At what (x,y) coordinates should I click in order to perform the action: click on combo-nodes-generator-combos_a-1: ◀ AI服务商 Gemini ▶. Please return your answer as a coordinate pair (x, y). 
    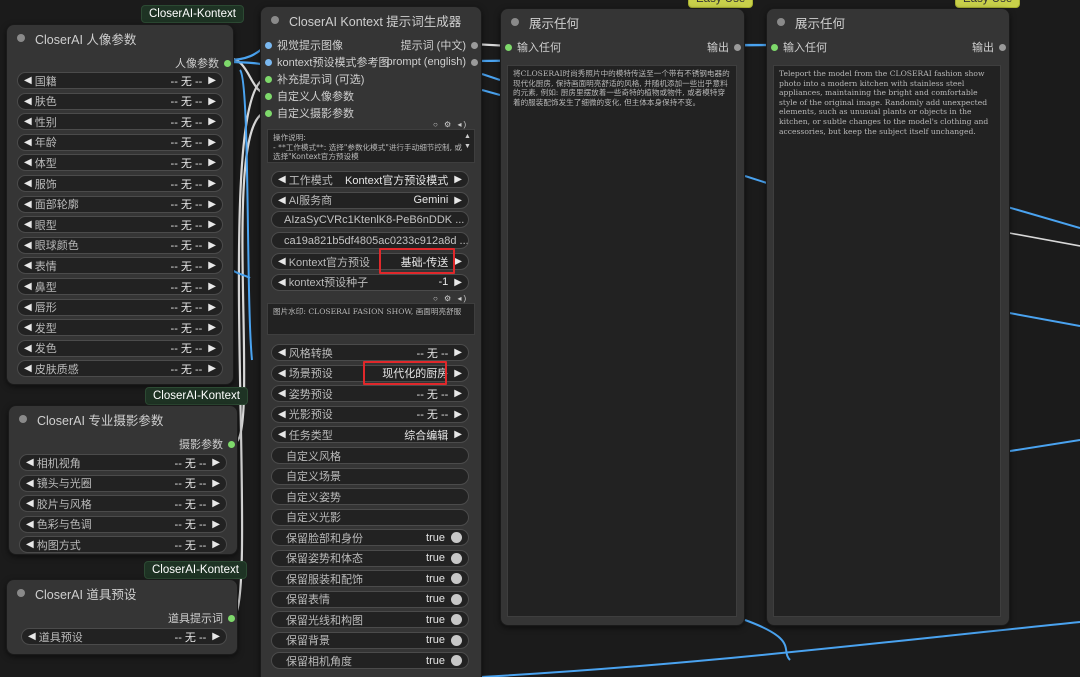
    Looking at the image, I should click on (370, 200).